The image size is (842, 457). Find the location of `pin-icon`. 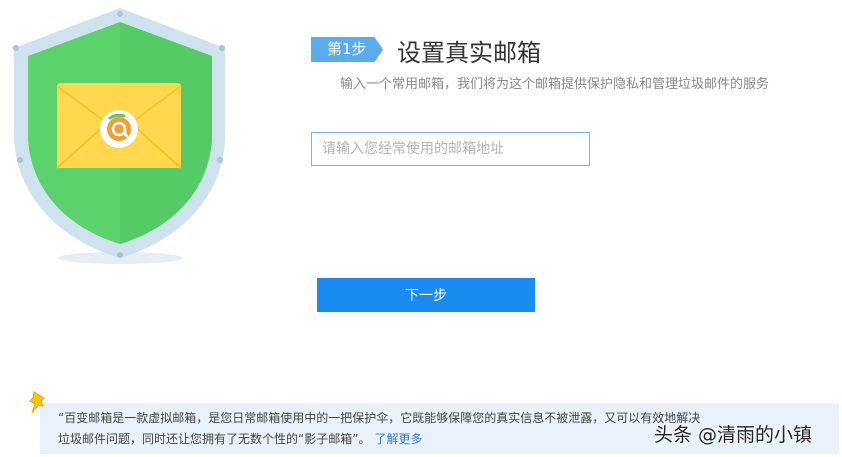

pin-icon is located at coordinates (37, 402).